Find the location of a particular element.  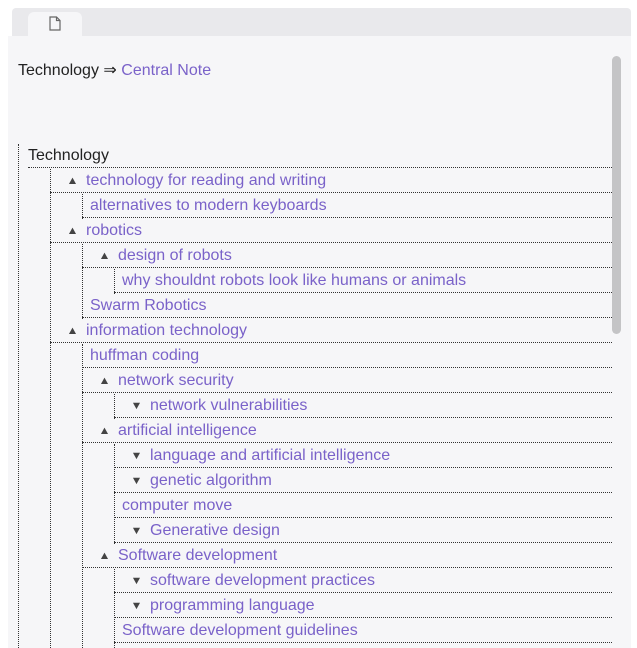

outline-item: language and artificial intelligence is located at coordinates (363, 456).